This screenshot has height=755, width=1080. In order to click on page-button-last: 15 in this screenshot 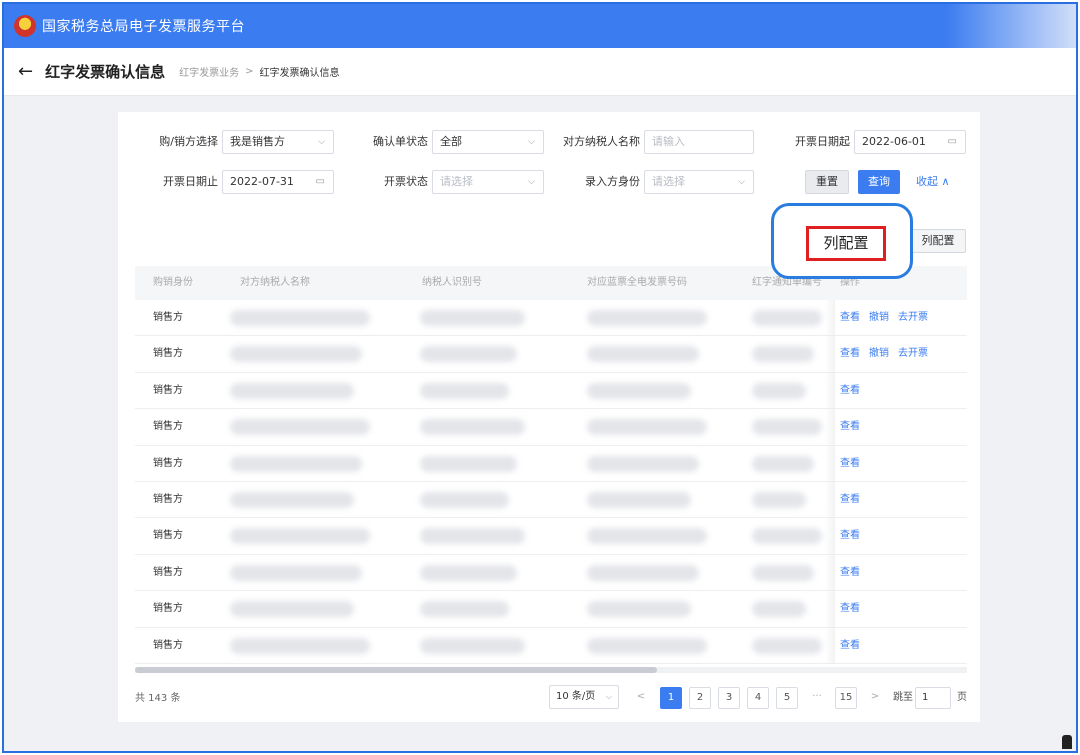, I will do `click(846, 698)`.